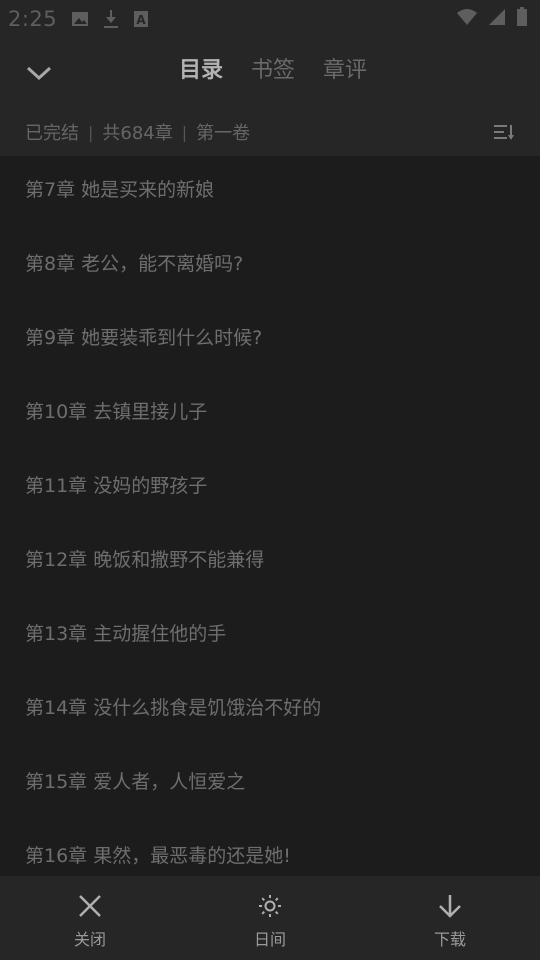 The height and width of the screenshot is (960, 540). I want to click on header: 目录 书签 章评 已完结 | 共684章 | 第一卷, so click(270, 97).